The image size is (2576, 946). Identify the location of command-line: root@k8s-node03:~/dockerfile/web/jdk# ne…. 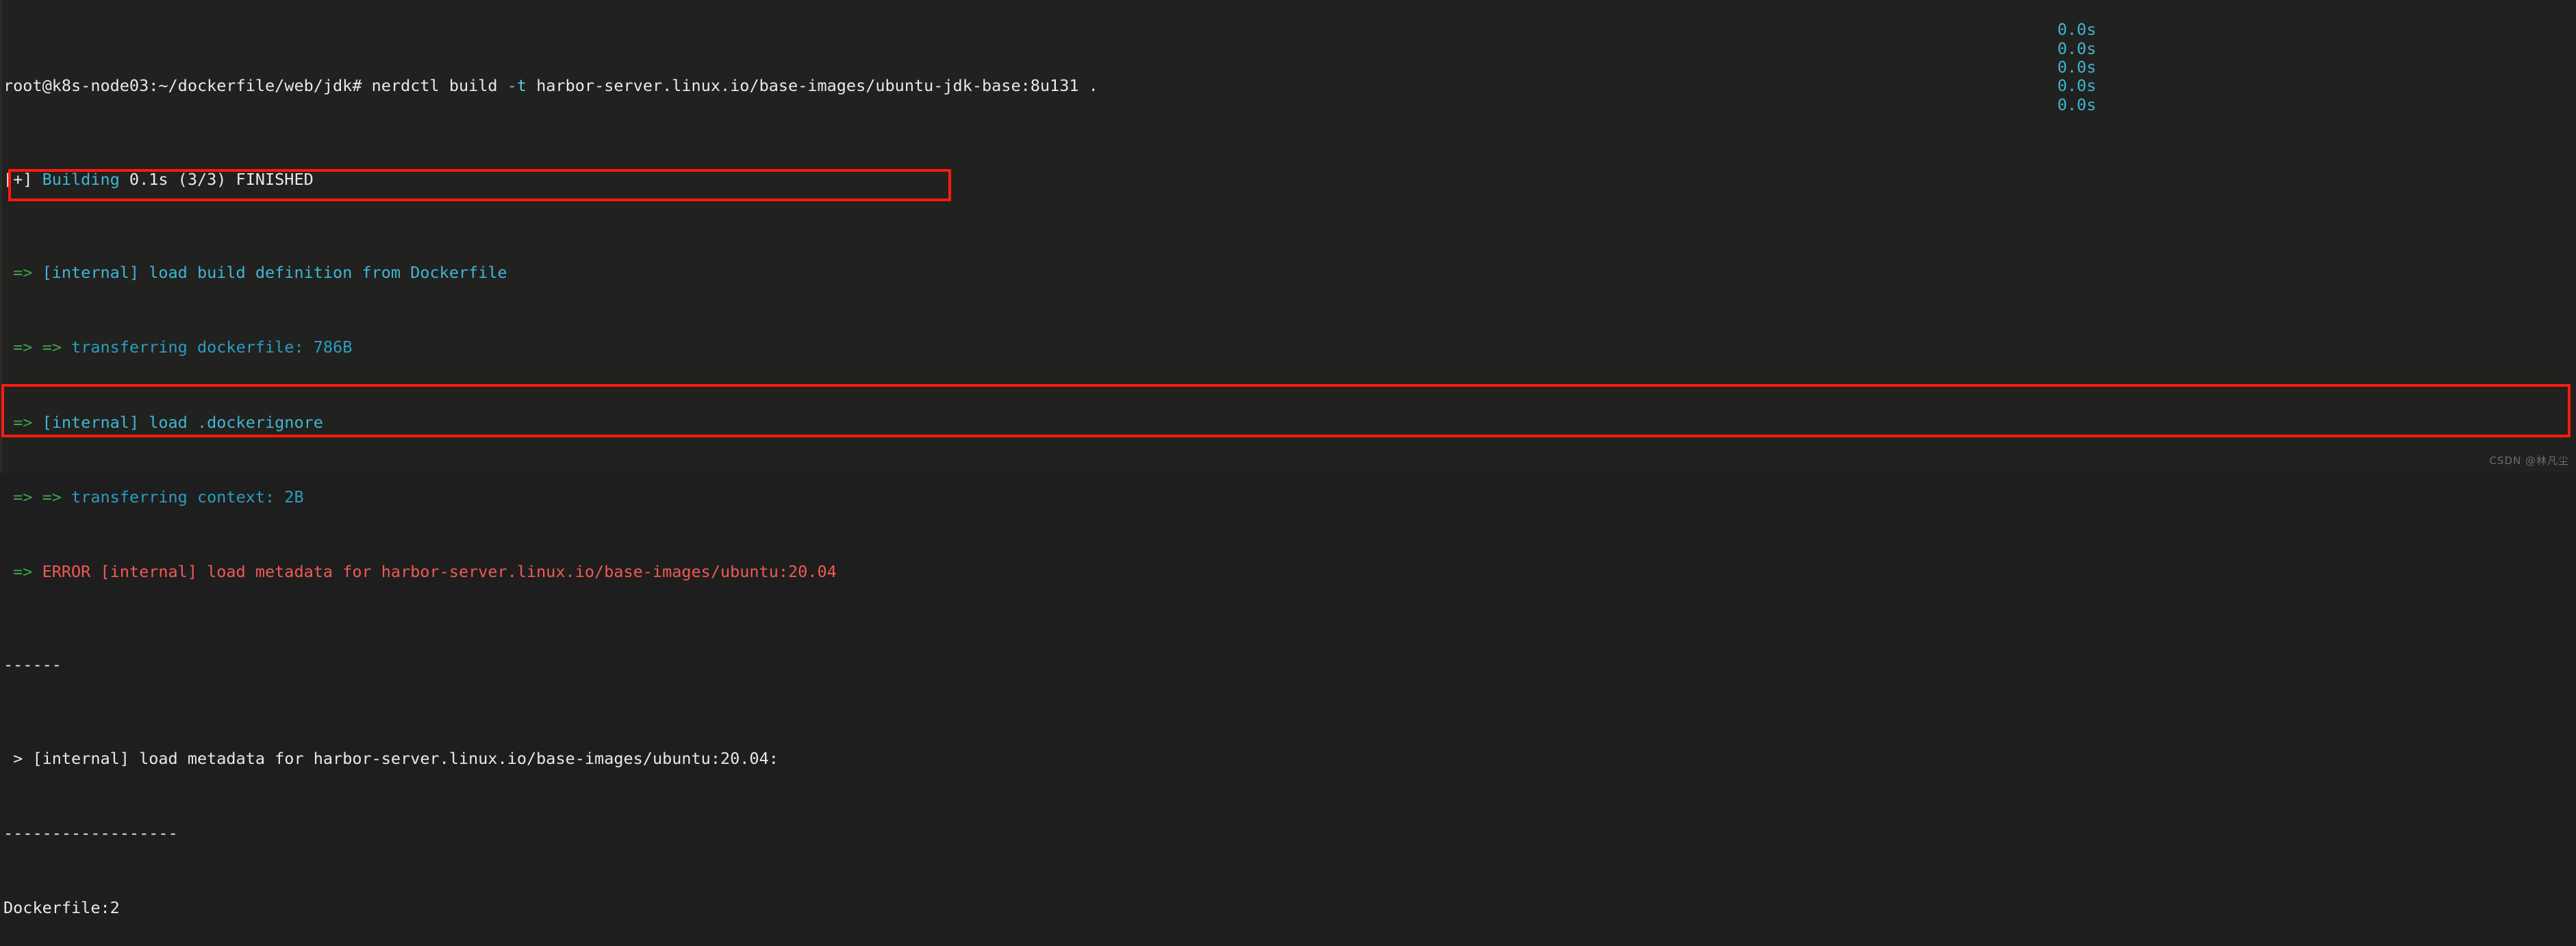
(1054, 86).